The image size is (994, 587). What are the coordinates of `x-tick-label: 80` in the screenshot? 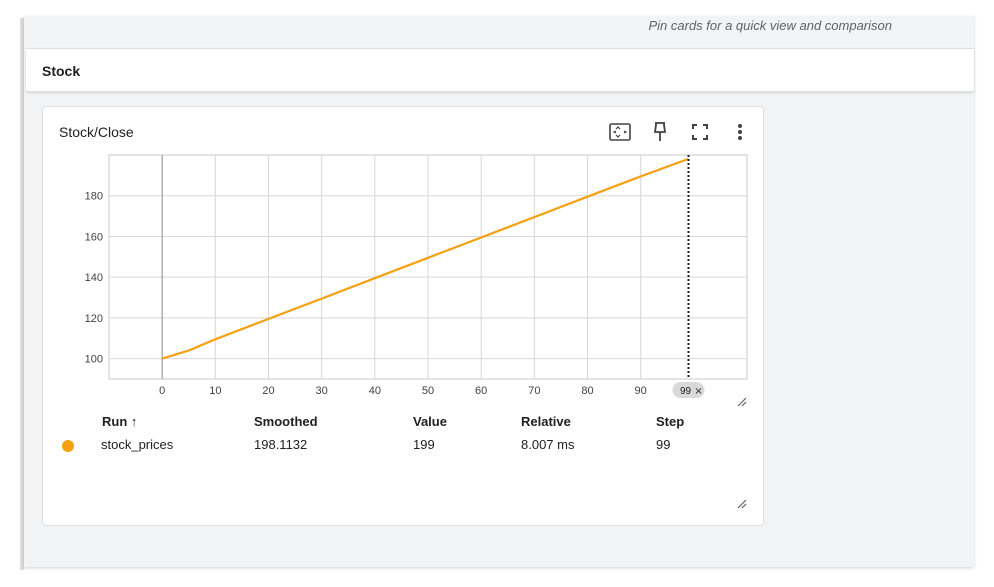 It's located at (587, 391).